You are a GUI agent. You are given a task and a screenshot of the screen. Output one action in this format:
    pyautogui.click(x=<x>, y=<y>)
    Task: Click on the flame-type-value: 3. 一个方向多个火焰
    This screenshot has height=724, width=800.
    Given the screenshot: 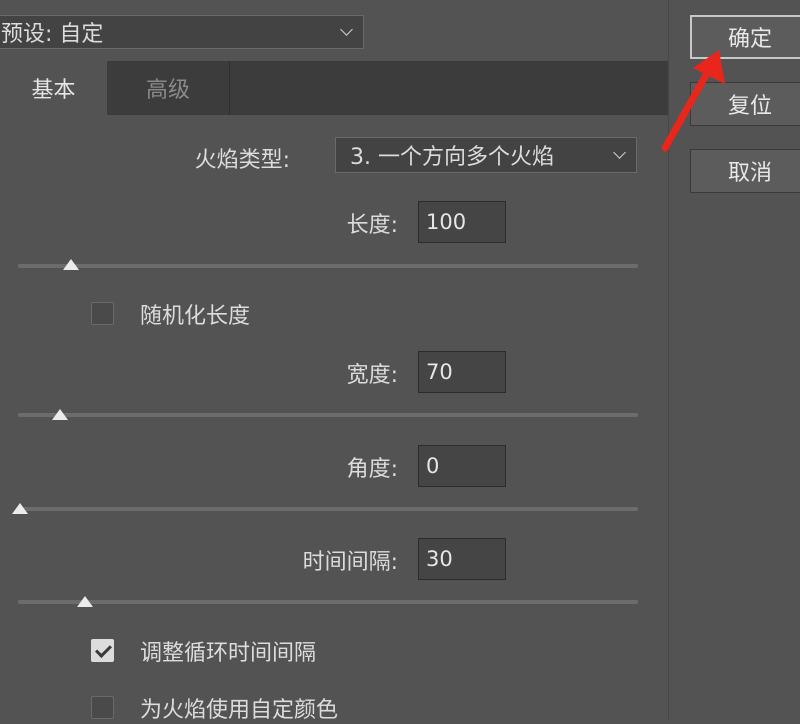 What is the action you would take?
    pyautogui.click(x=452, y=157)
    